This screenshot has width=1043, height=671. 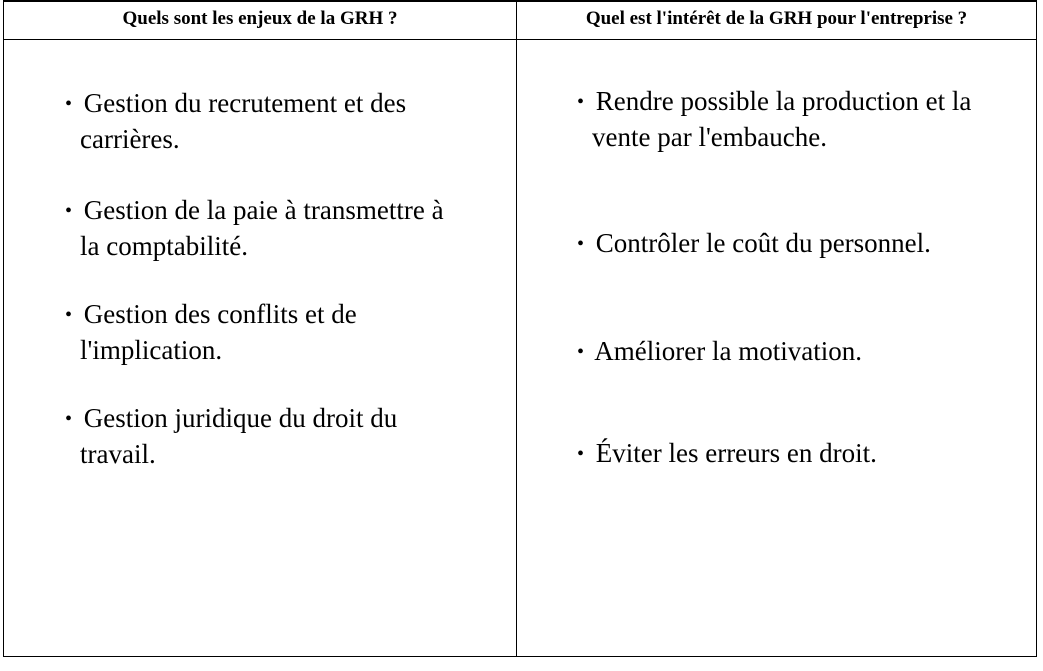 I want to click on list-item-text: Contrôler le coût du personnel., so click(x=763, y=243).